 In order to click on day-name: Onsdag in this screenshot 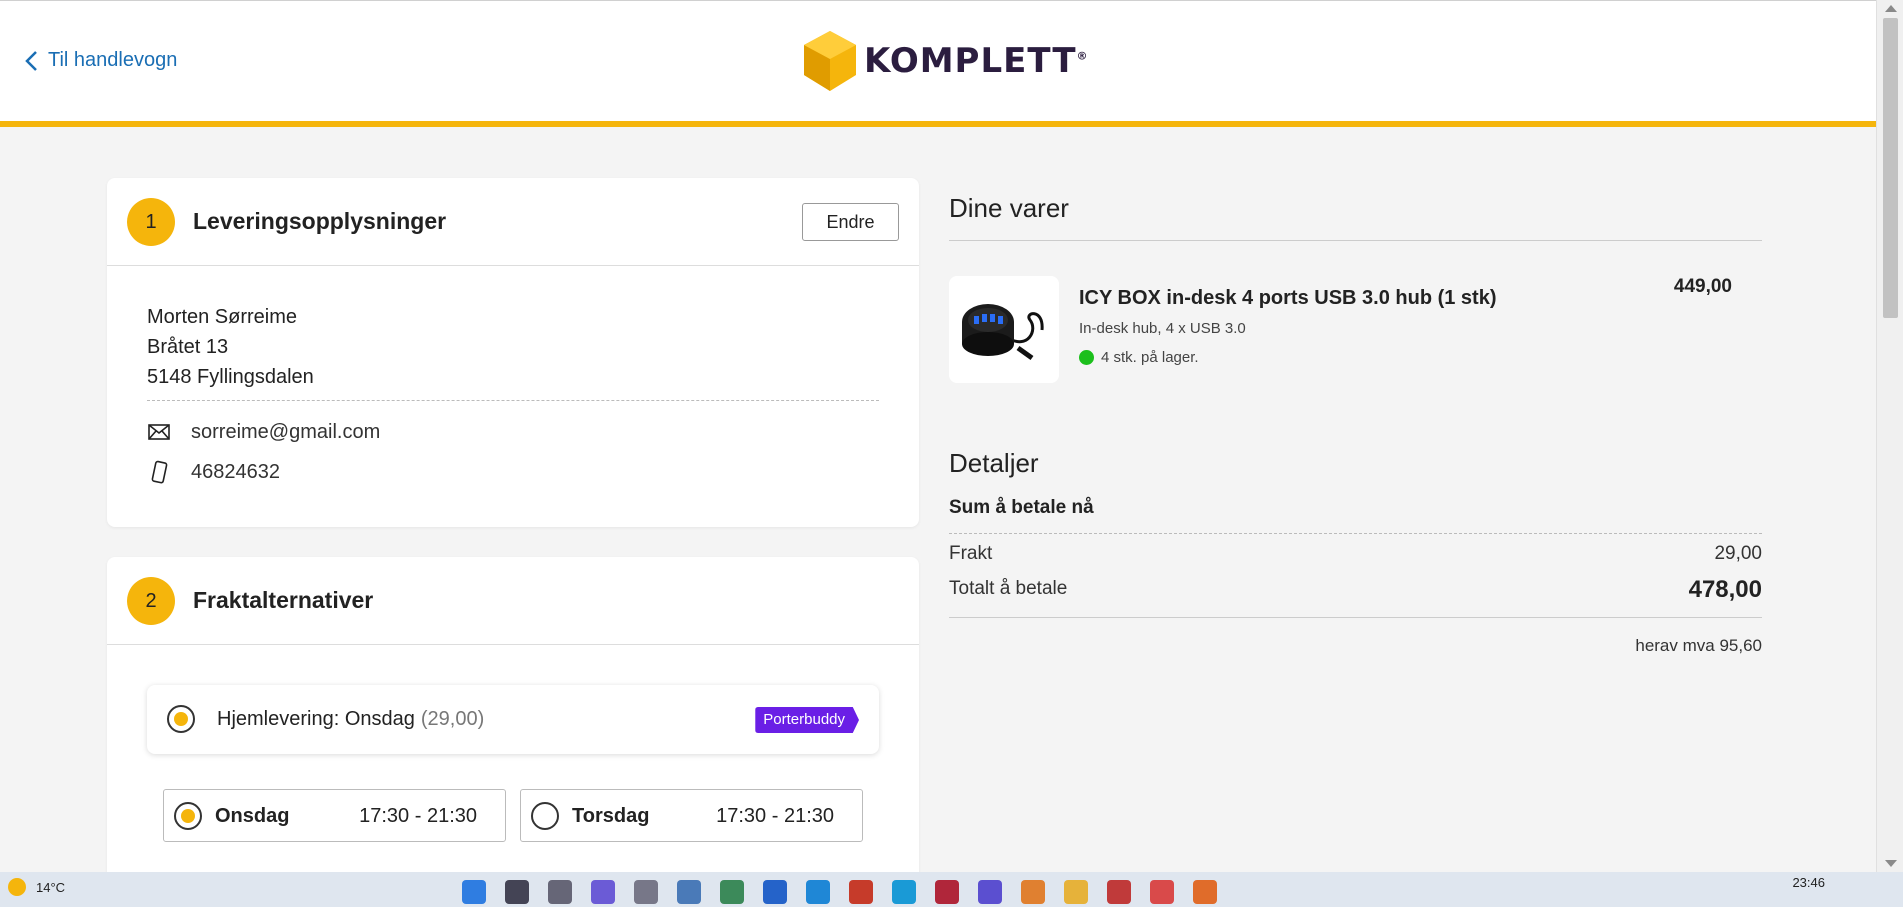, I will do `click(252, 816)`.